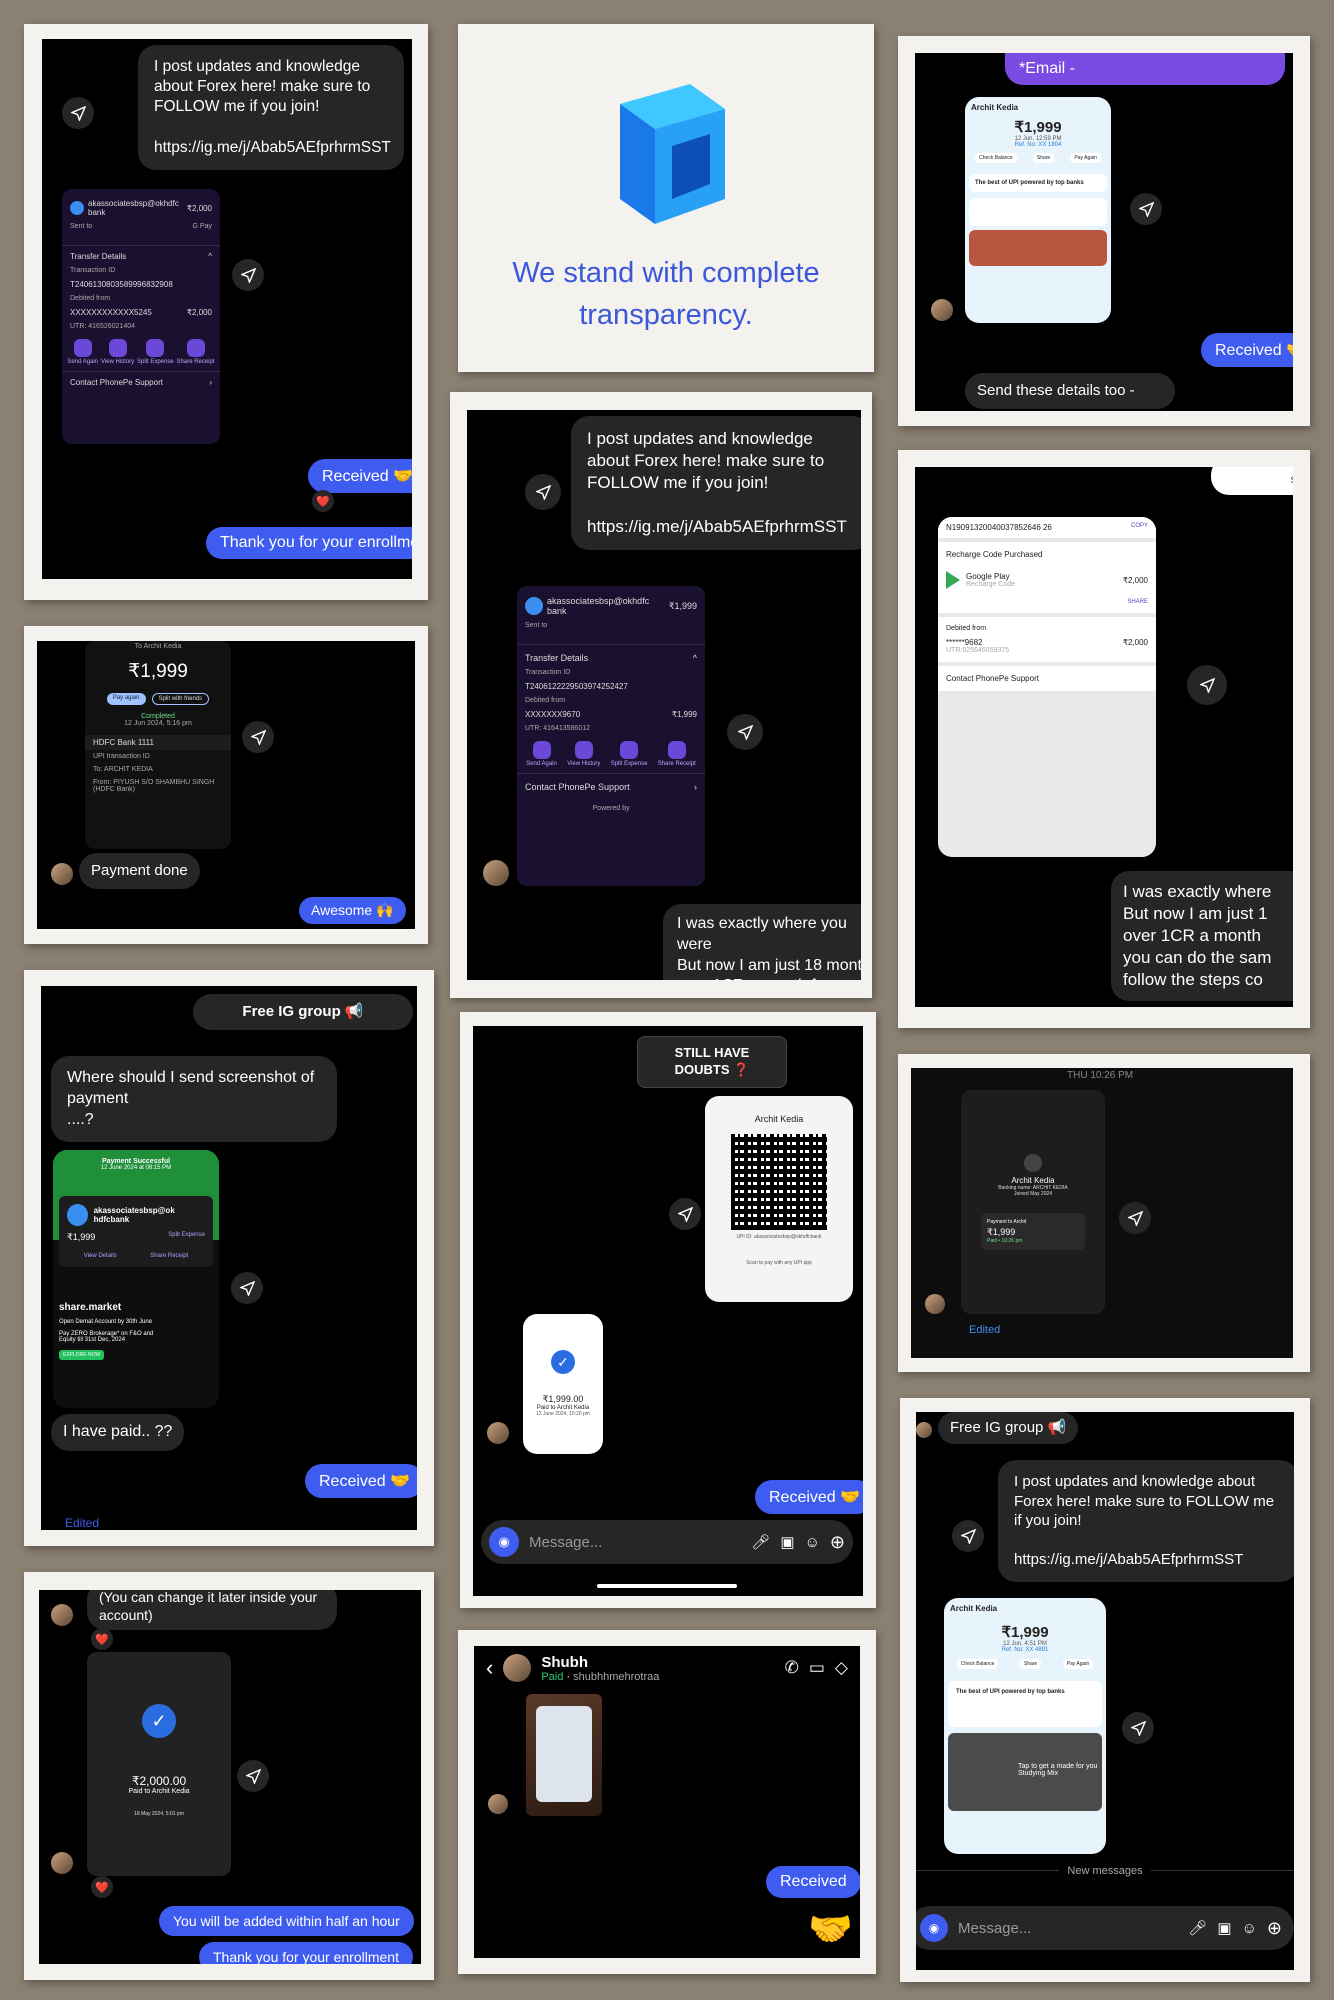 This screenshot has width=1334, height=2000. I want to click on split-button: Split with friends, so click(180, 699).